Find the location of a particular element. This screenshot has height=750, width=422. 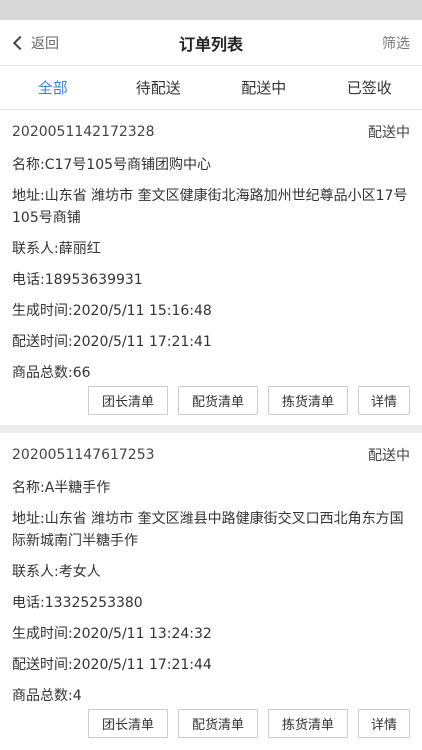

order-number: 2020051147617253 is located at coordinates (83, 455).